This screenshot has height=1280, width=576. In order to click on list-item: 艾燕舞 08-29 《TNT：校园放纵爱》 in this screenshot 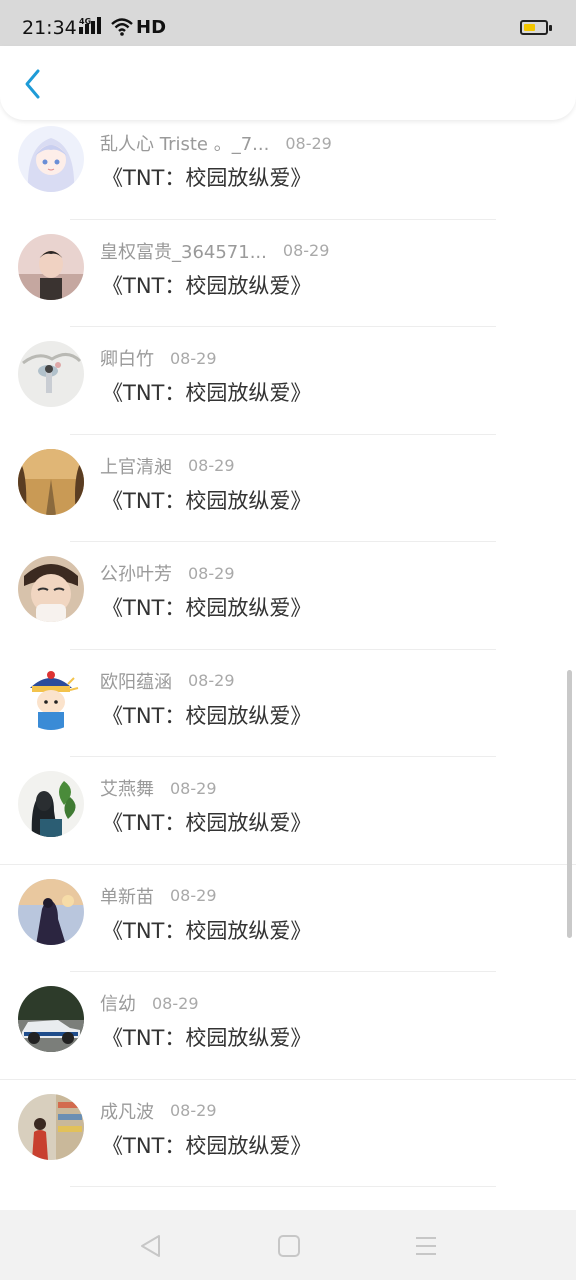, I will do `click(288, 811)`.